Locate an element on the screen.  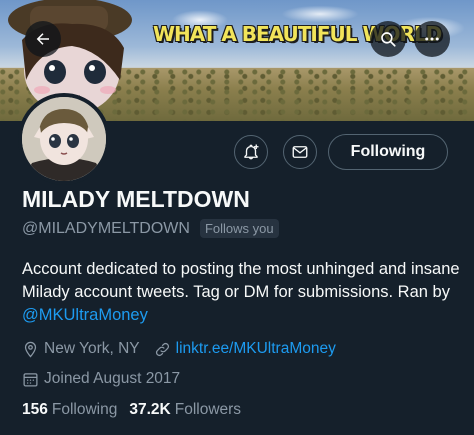
avatar-character-illustration is located at coordinates (64, 139).